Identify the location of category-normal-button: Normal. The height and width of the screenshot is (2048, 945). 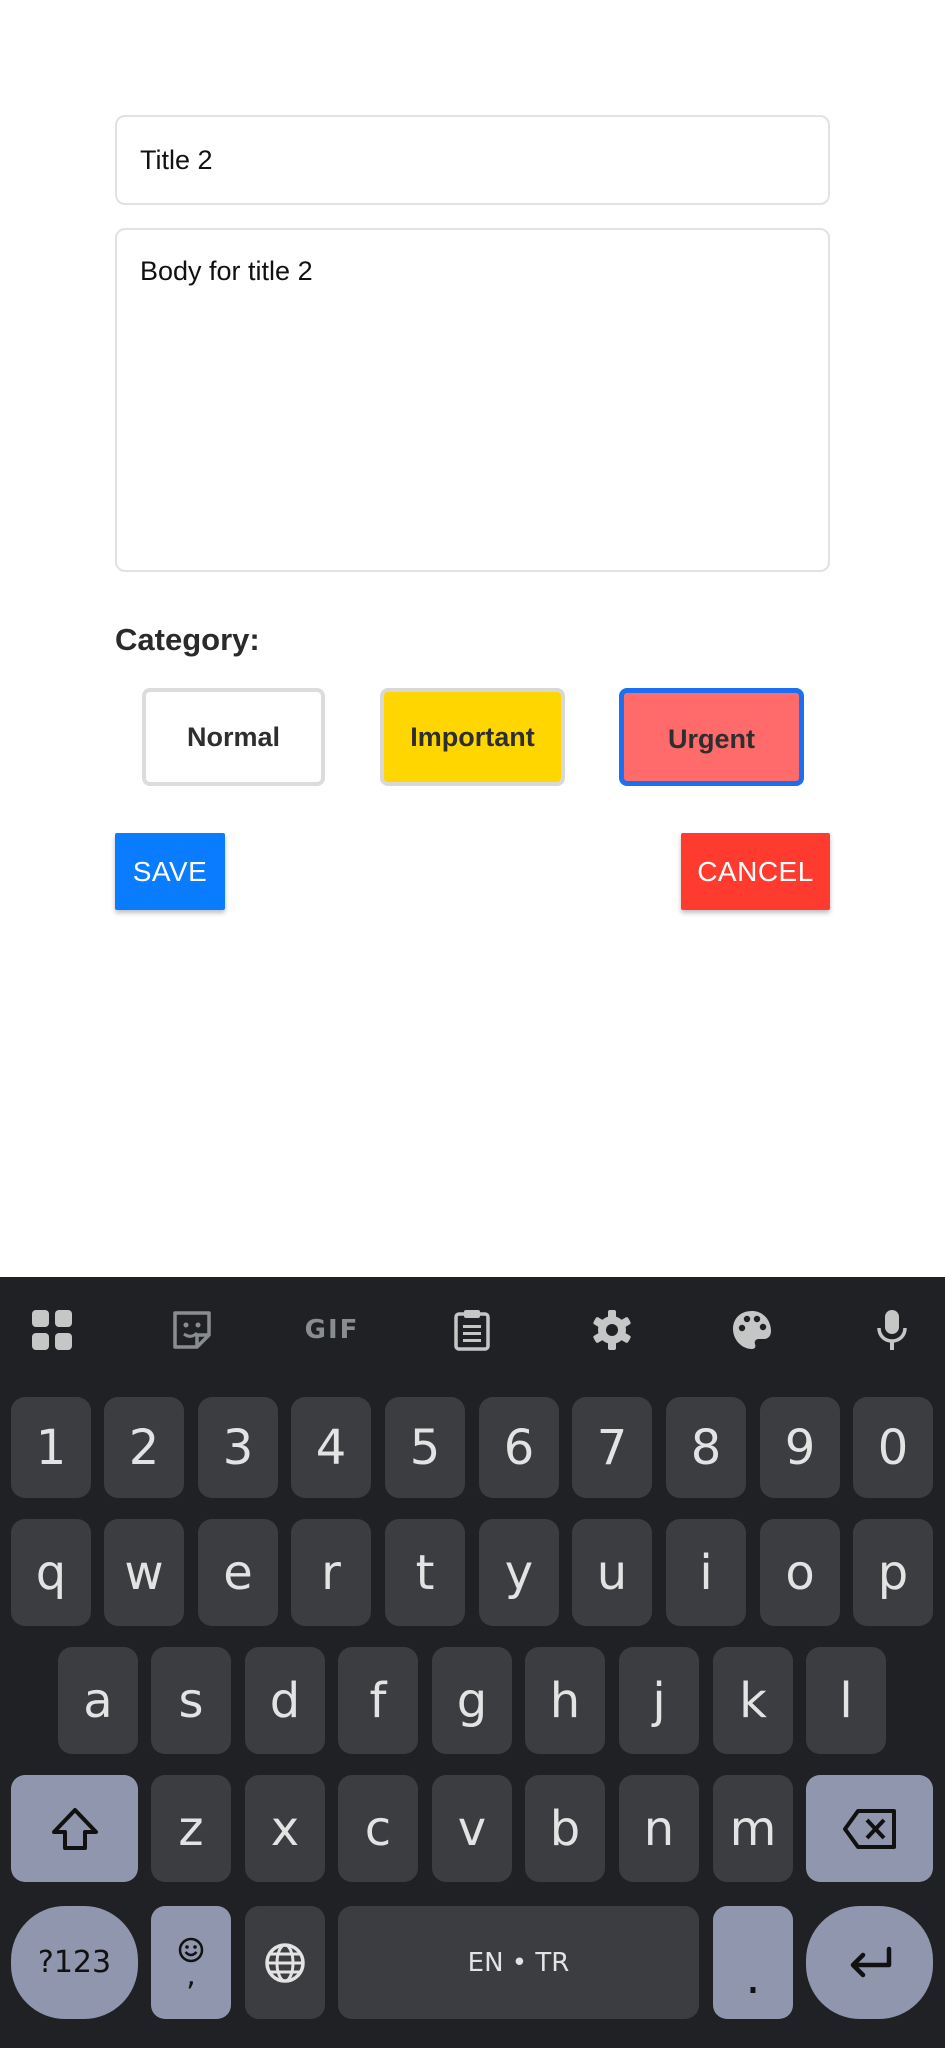
(233, 737).